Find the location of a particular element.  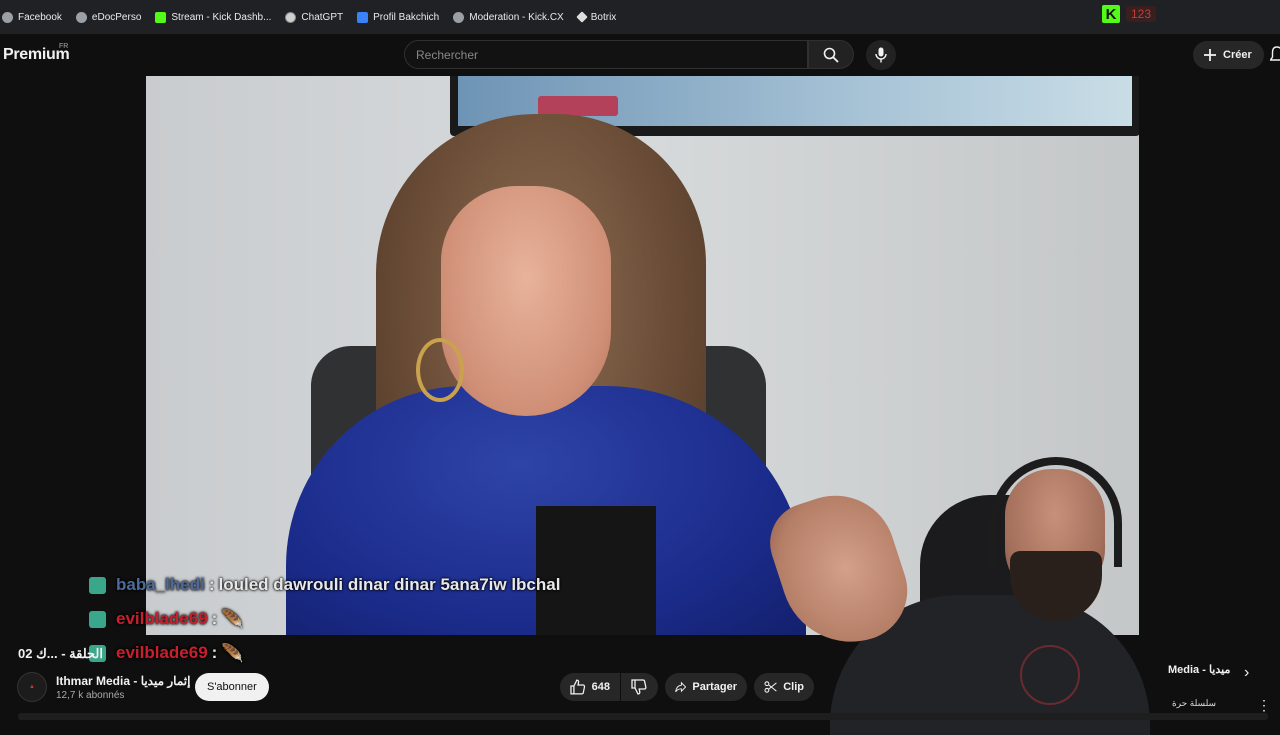

region-code: FR is located at coordinates (64, 46).